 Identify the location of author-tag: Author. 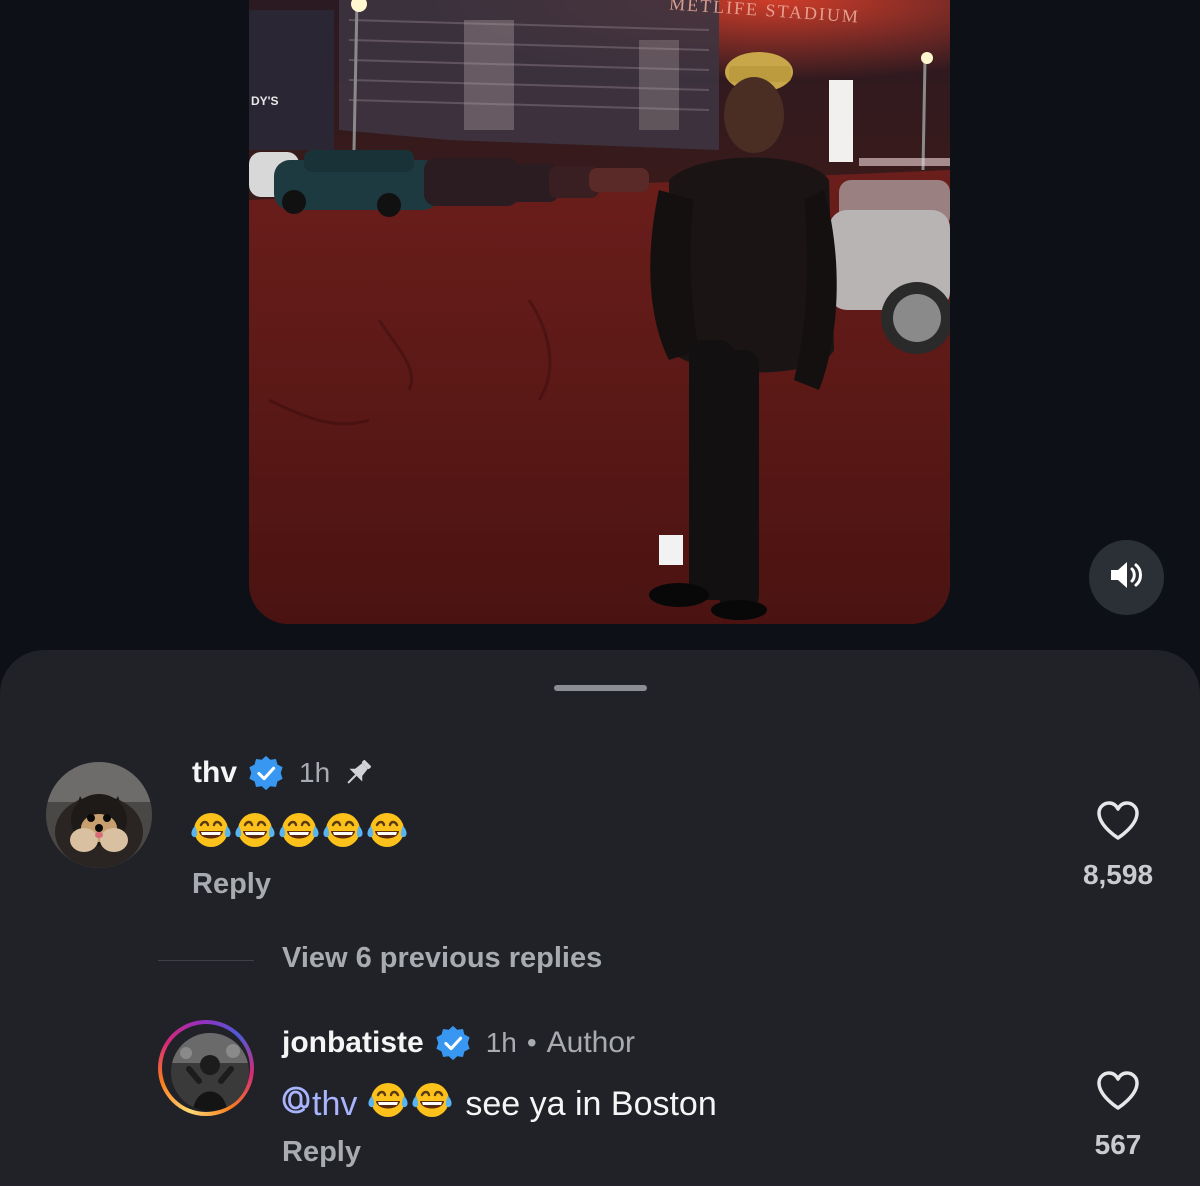
(591, 1042).